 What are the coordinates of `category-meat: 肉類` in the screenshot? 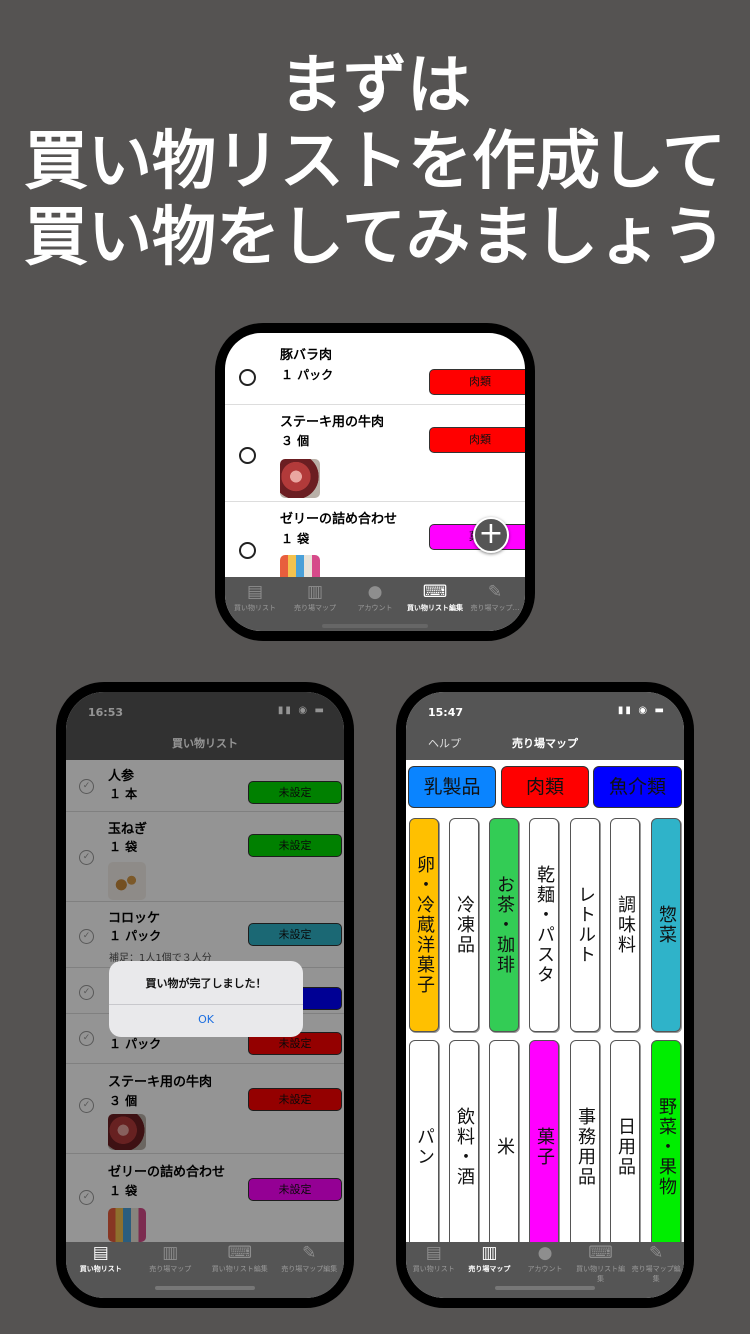 It's located at (545, 787).